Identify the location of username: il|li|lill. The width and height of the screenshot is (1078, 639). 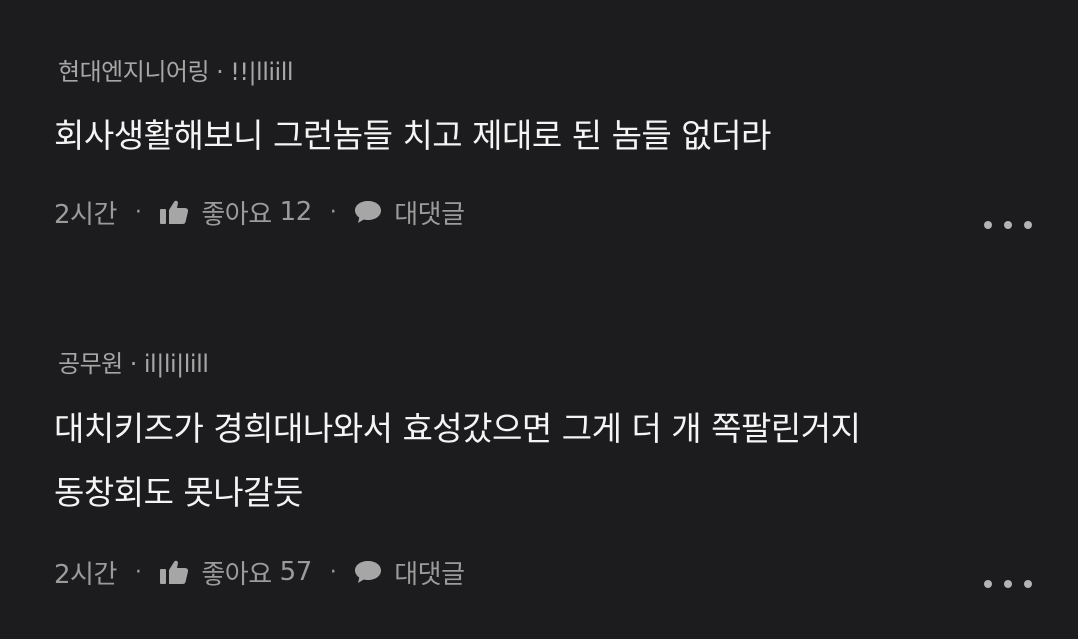
(176, 364).